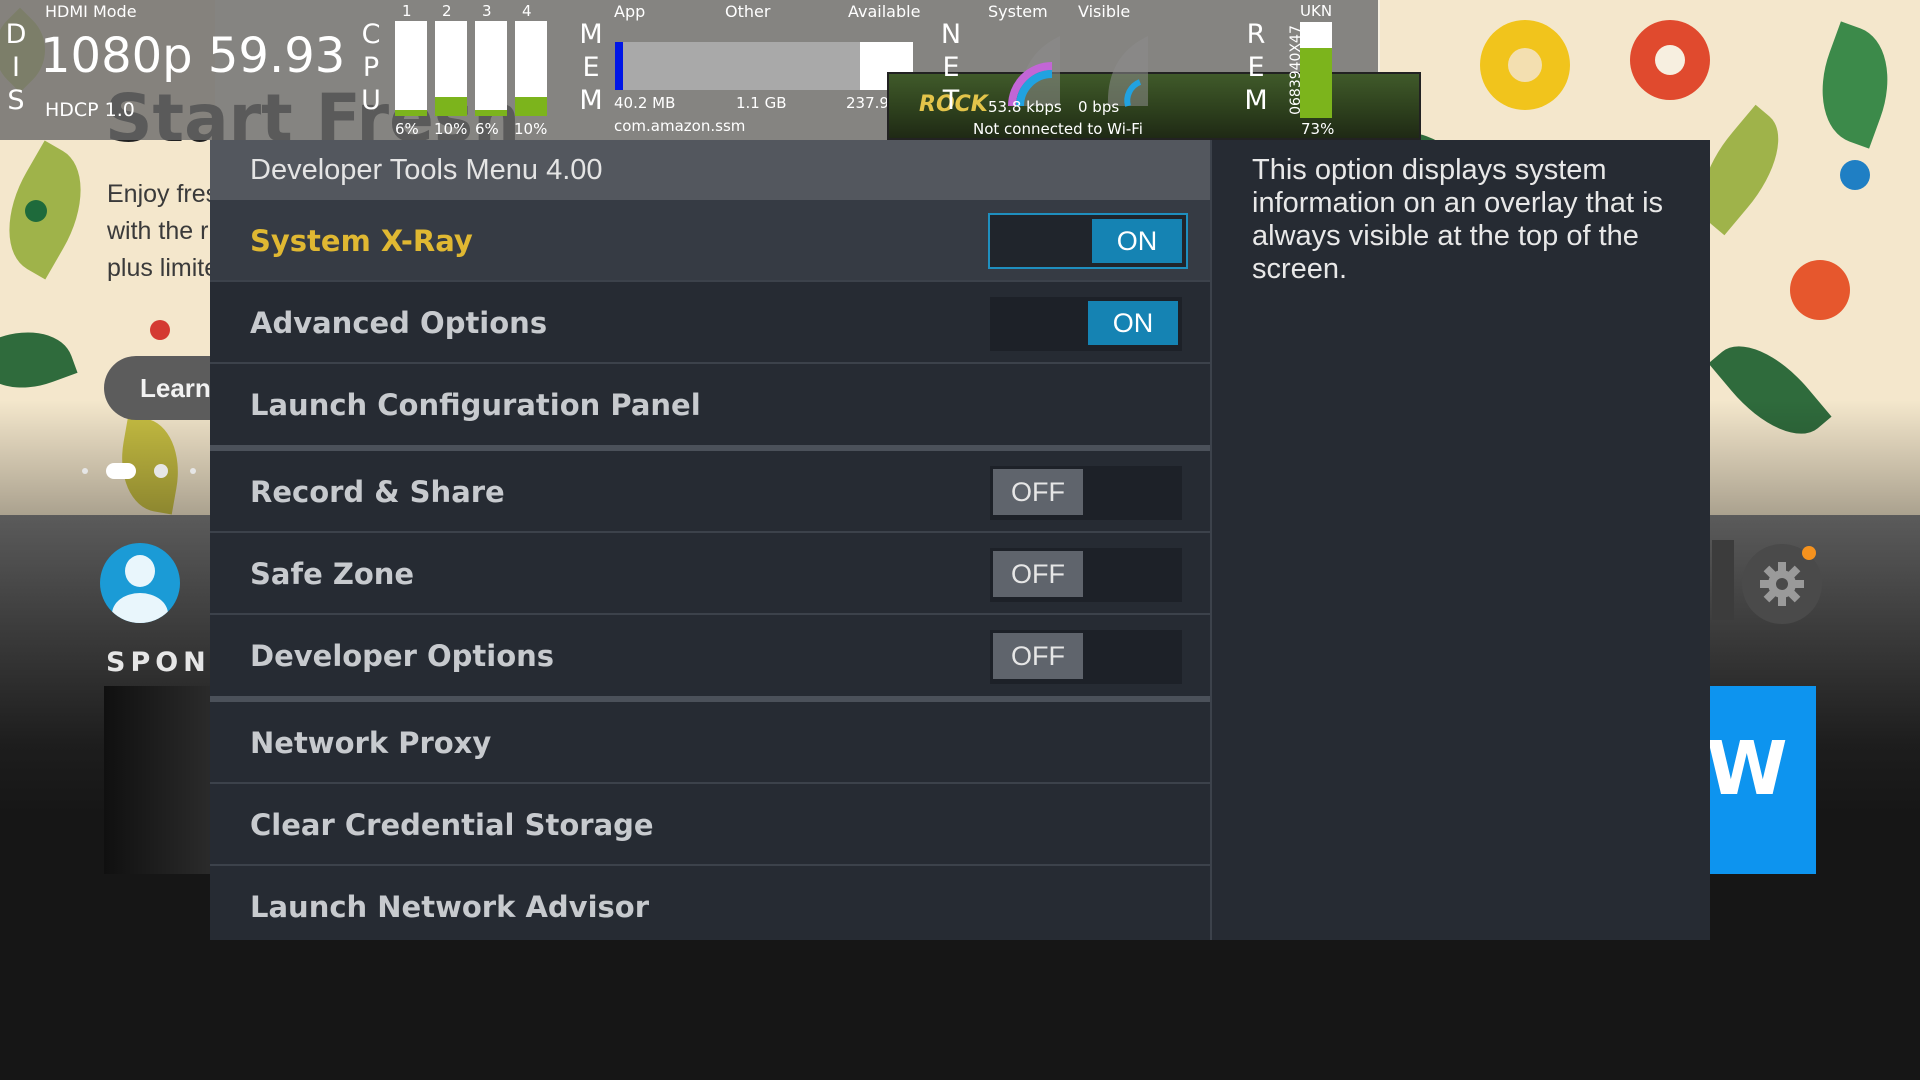 The image size is (1920, 1080). I want to click on safe-zone-toggle: OFF, so click(1086, 575).